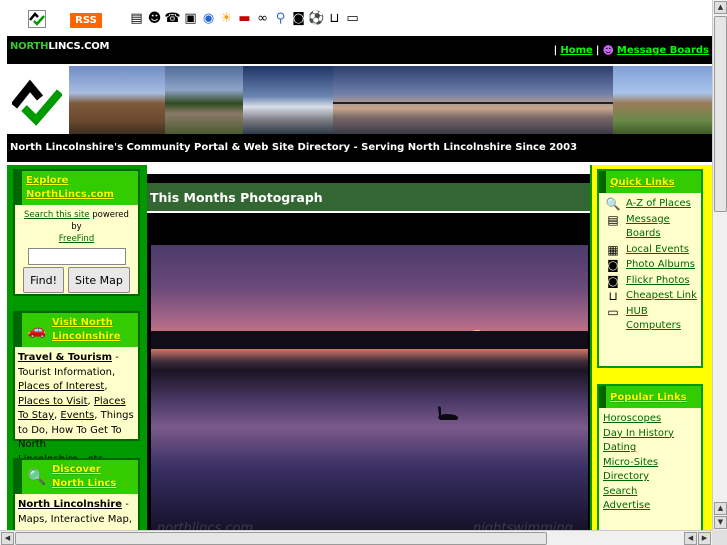 This screenshot has width=727, height=545. What do you see at coordinates (650, 492) in the screenshot?
I see `popular-link-search: Search` at bounding box center [650, 492].